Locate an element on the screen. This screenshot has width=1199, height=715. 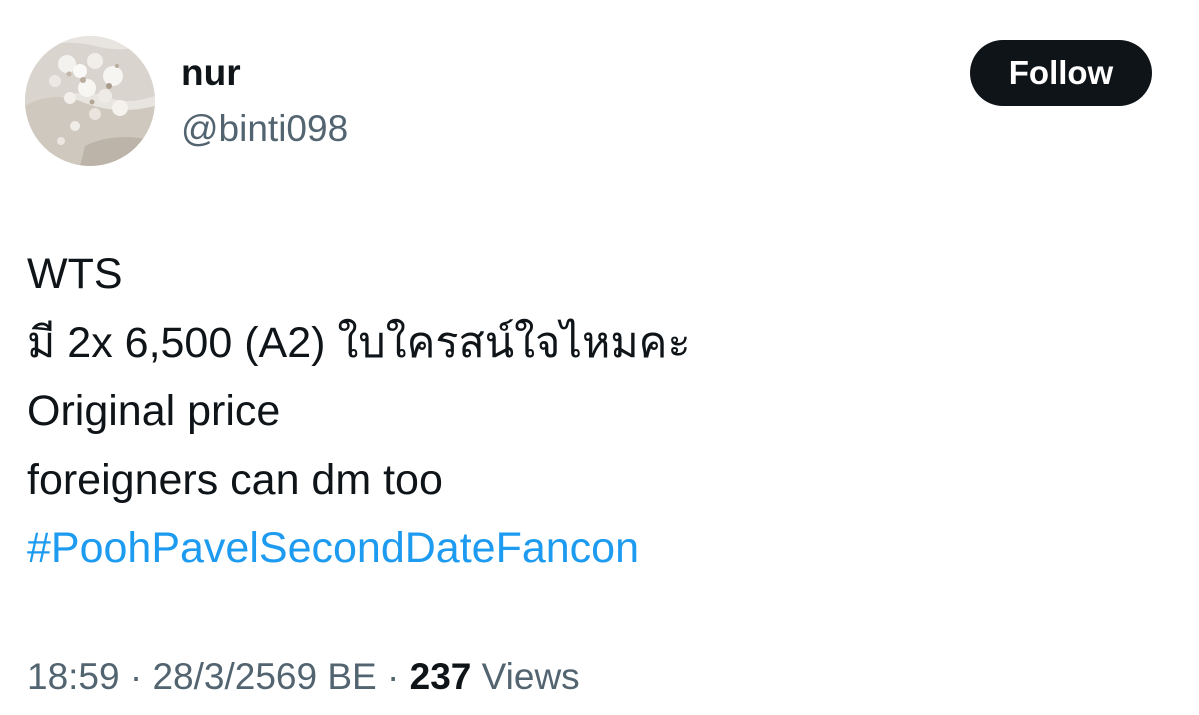
tweet-text-line: WTS is located at coordinates (75, 274).